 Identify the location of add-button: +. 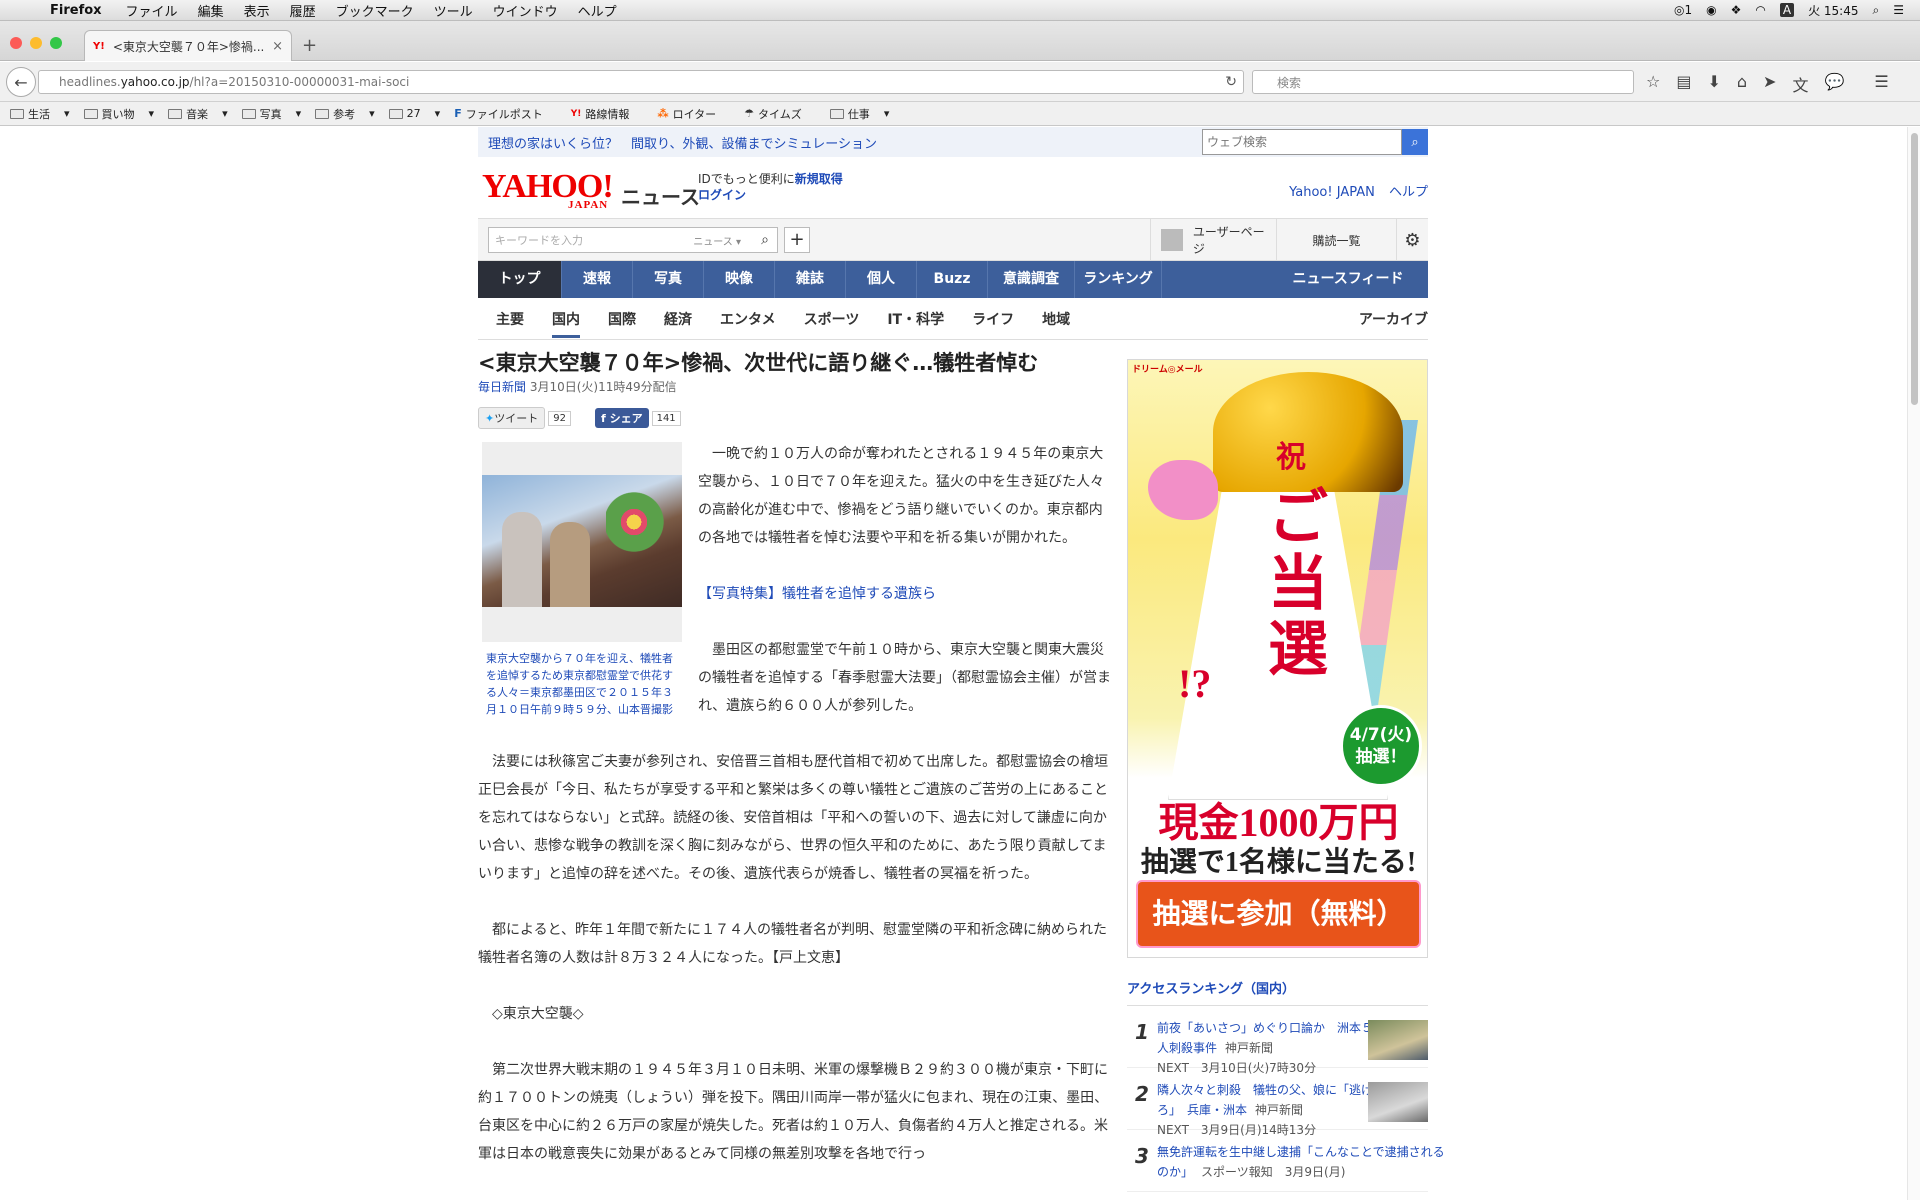
(797, 240).